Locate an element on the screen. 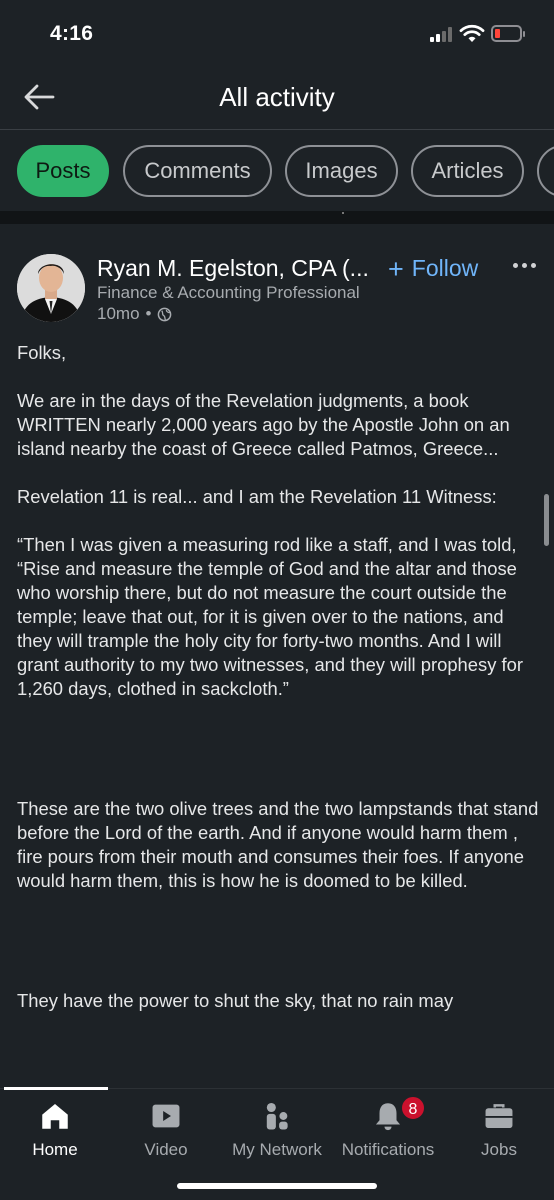  network-icon is located at coordinates (277, 1116).